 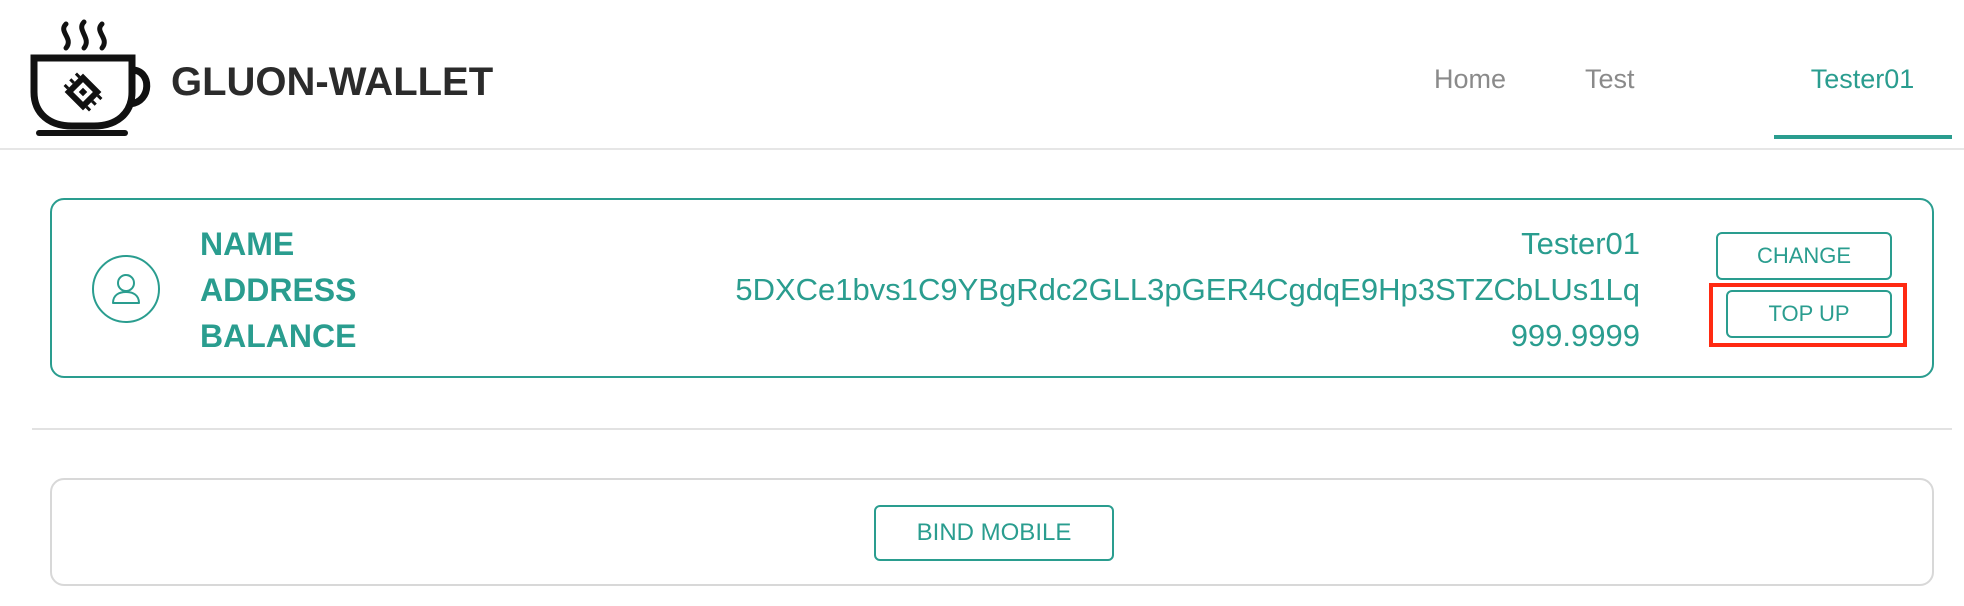 What do you see at coordinates (247, 244) in the screenshot?
I see `name-label: NAME` at bounding box center [247, 244].